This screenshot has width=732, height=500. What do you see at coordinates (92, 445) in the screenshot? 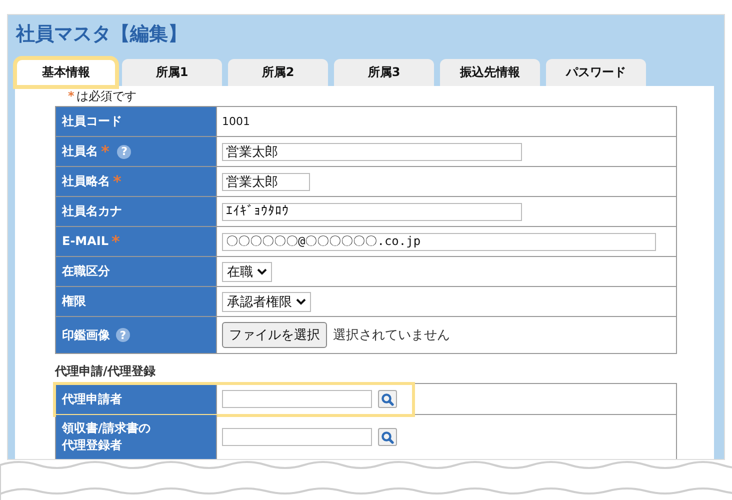
I see `field-label: 代理登録者` at bounding box center [92, 445].